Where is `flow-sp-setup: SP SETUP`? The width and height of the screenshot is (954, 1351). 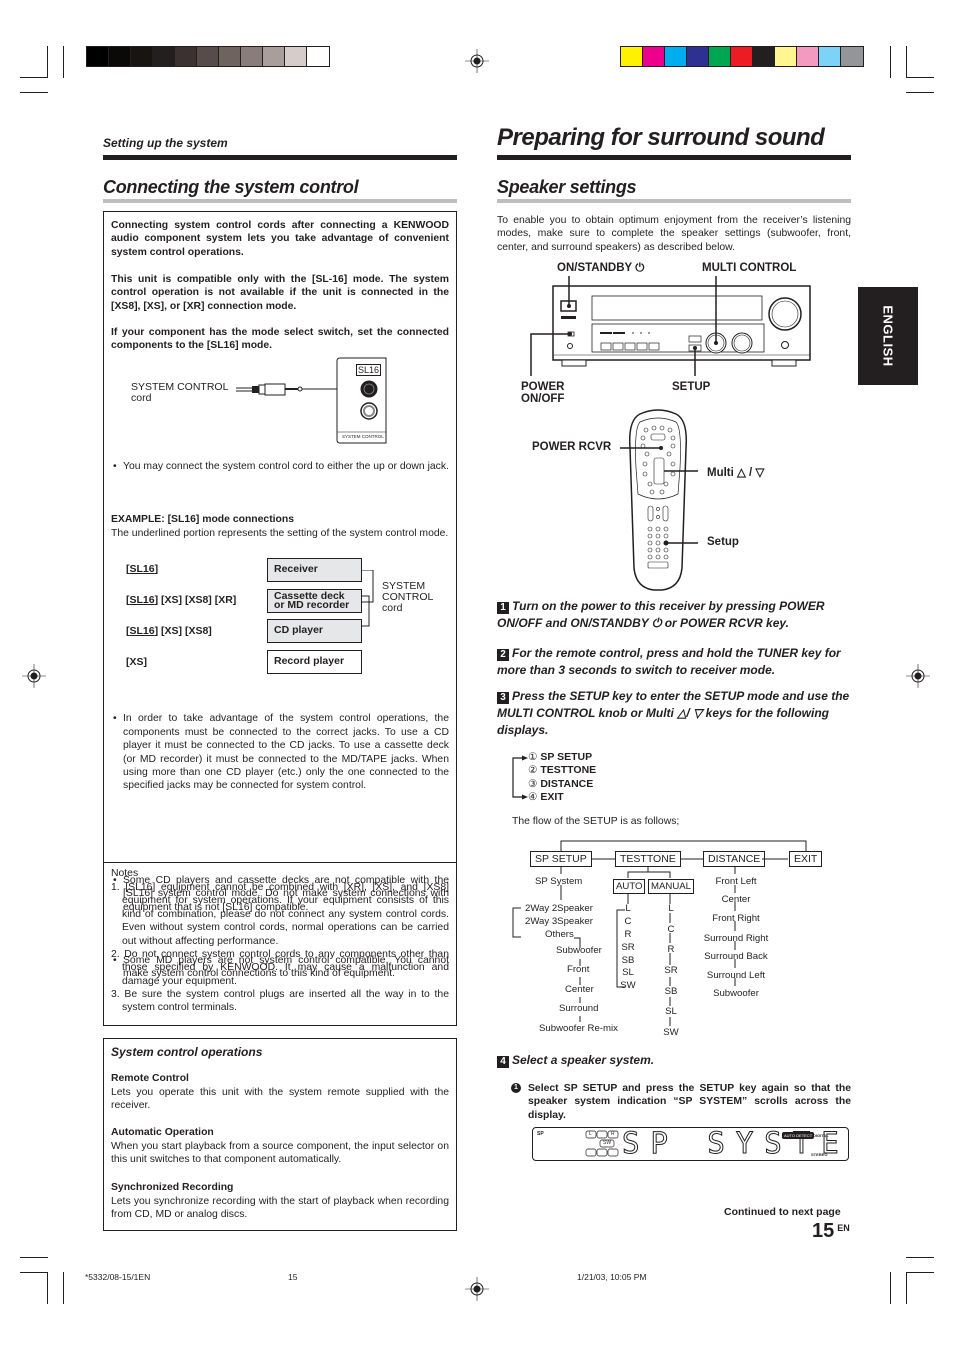
flow-sp-setup: SP SETUP is located at coordinates (561, 859).